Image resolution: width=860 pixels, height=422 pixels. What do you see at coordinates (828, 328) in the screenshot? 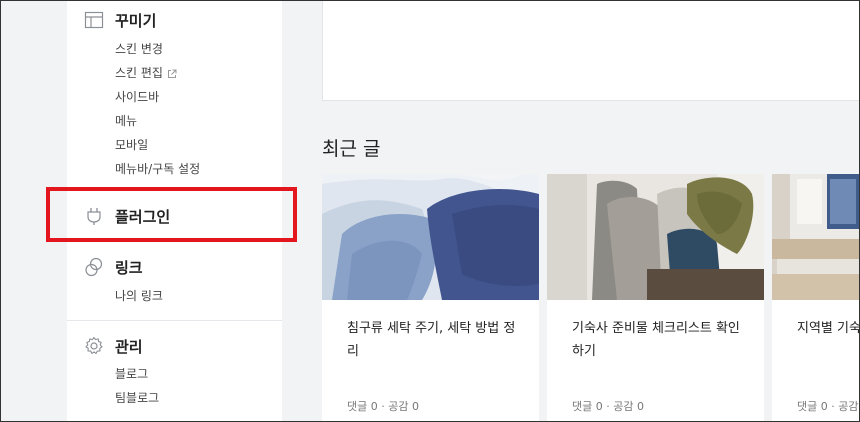
I see `post-title: 지역별 기숙` at bounding box center [828, 328].